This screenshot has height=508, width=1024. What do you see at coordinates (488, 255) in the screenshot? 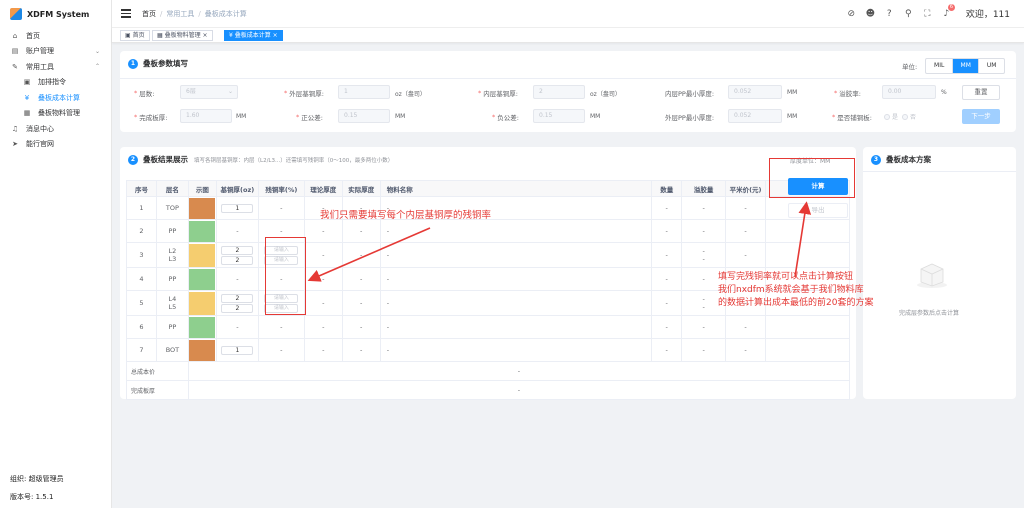
I see `table-row: 3 L2 L3 2 2 请输入 请输入 - - - - - - -` at bounding box center [488, 255].